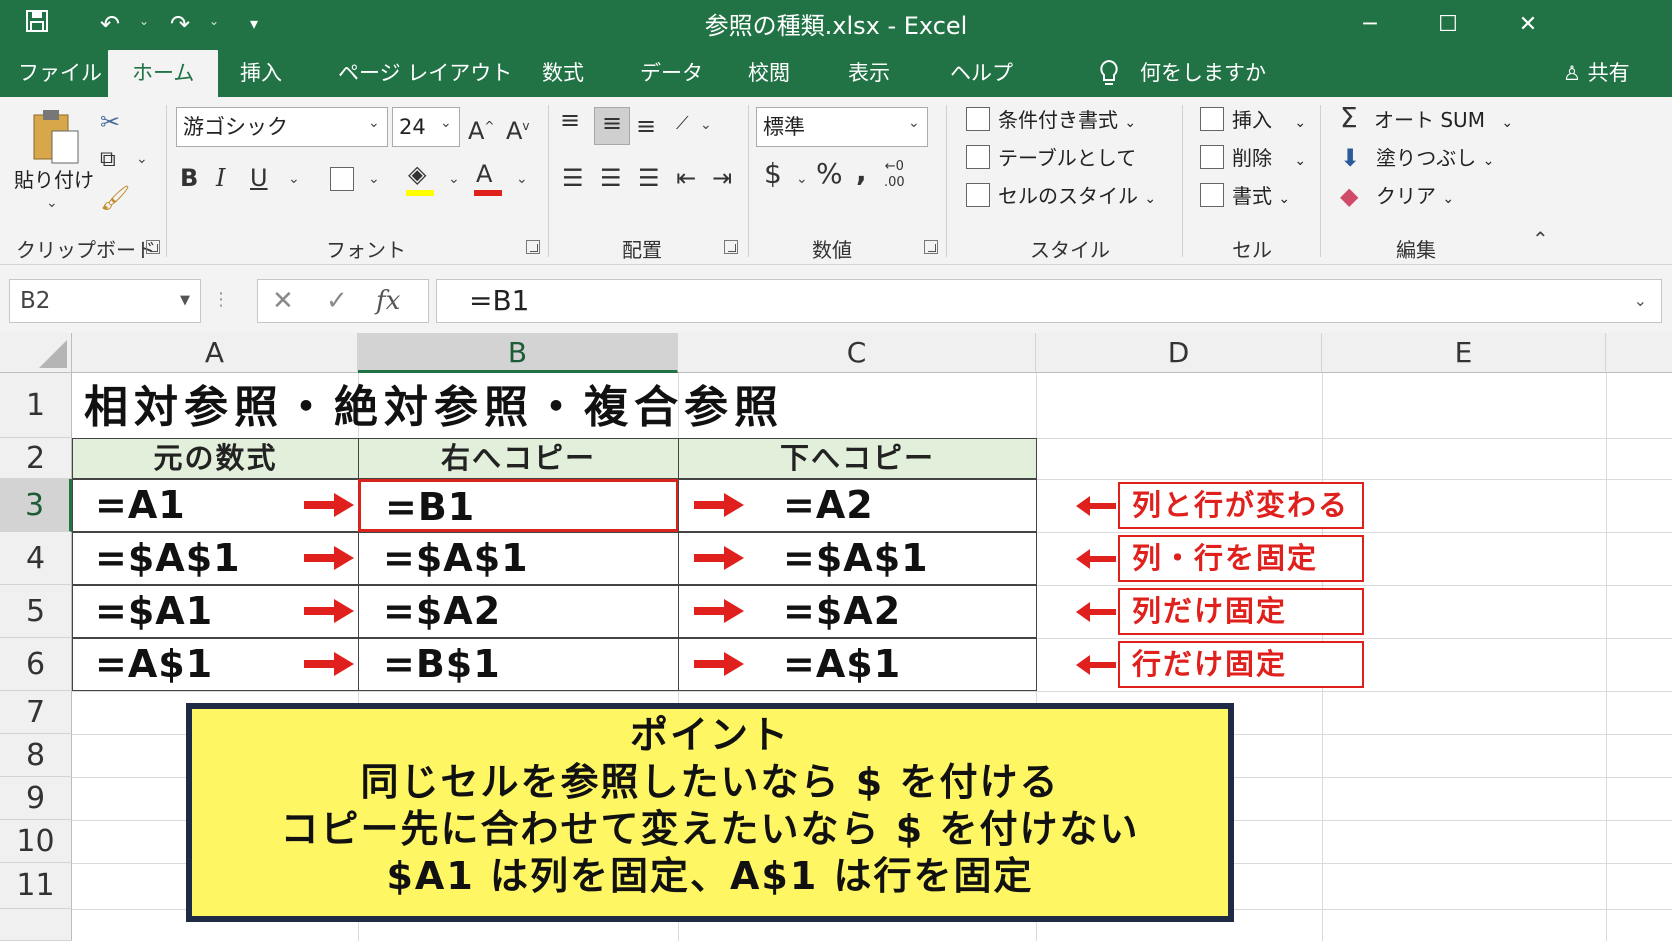  I want to click on grow-font-icon: A^, so click(481, 128).